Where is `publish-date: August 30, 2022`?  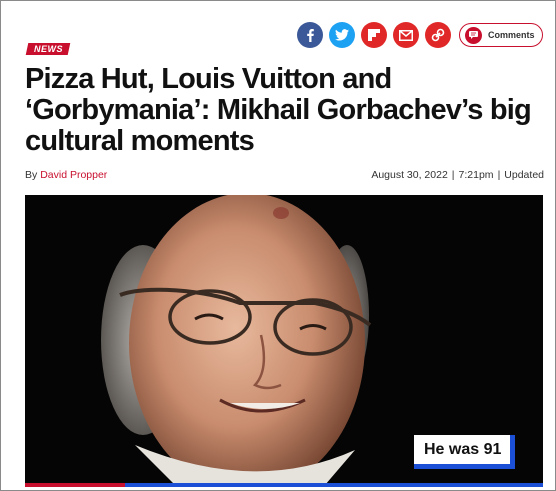
publish-date: August 30, 2022 is located at coordinates (409, 175).